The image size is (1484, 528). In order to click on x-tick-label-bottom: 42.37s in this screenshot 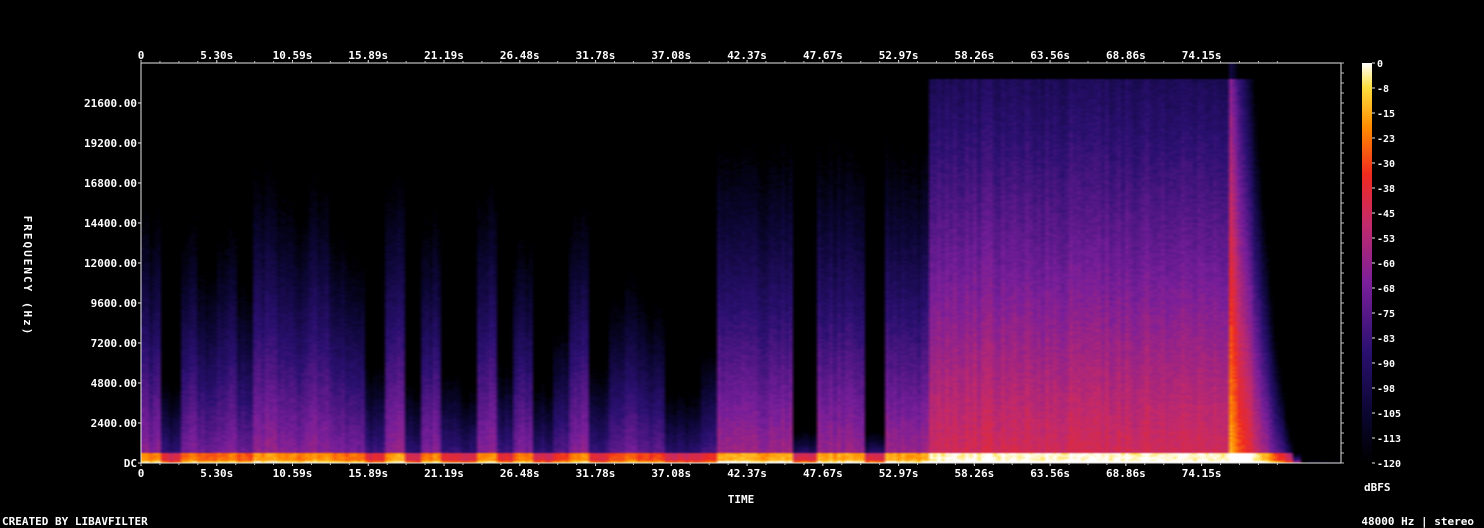, I will do `click(747, 473)`.